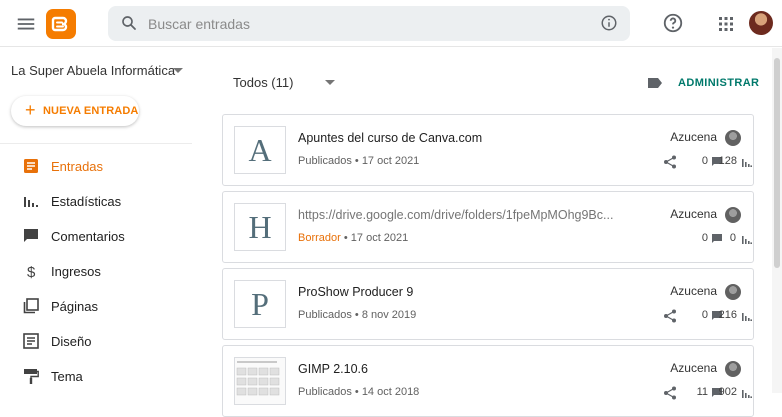 This screenshot has width=782, height=417. I want to click on sidebar-item-comentarios: Comentarios, so click(96, 236).